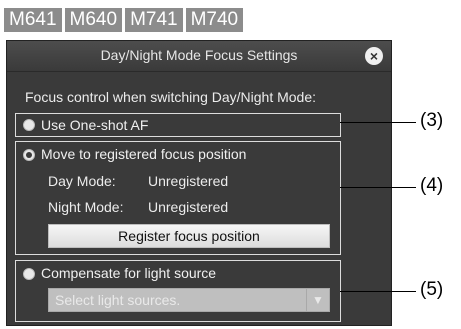 This screenshot has width=461, height=329. Describe the element at coordinates (189, 236) in the screenshot. I see `register-focus-button: Register focus position` at that location.